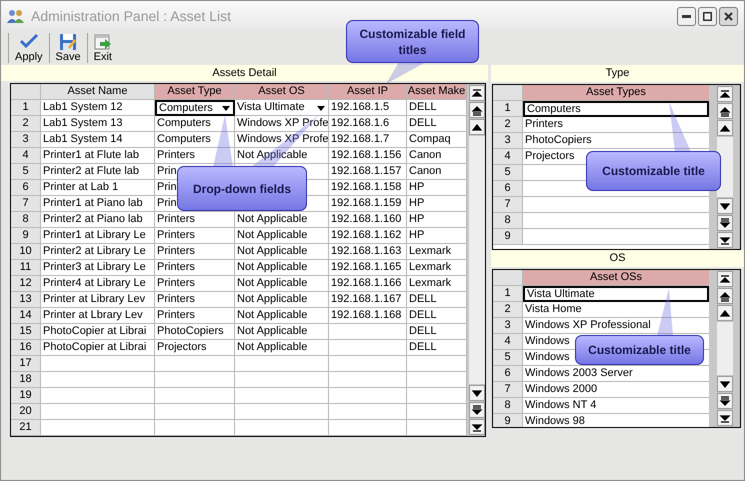  What do you see at coordinates (94, 283) in the screenshot?
I see `table-cell: Printer4 at Library Le` at bounding box center [94, 283].